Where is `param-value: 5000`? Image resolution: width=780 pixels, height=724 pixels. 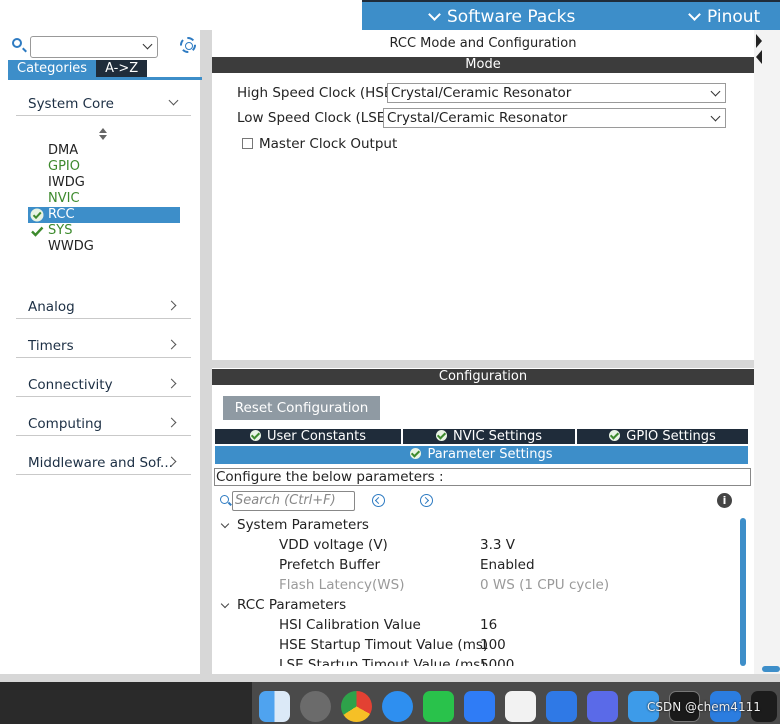 param-value: 5000 is located at coordinates (497, 661).